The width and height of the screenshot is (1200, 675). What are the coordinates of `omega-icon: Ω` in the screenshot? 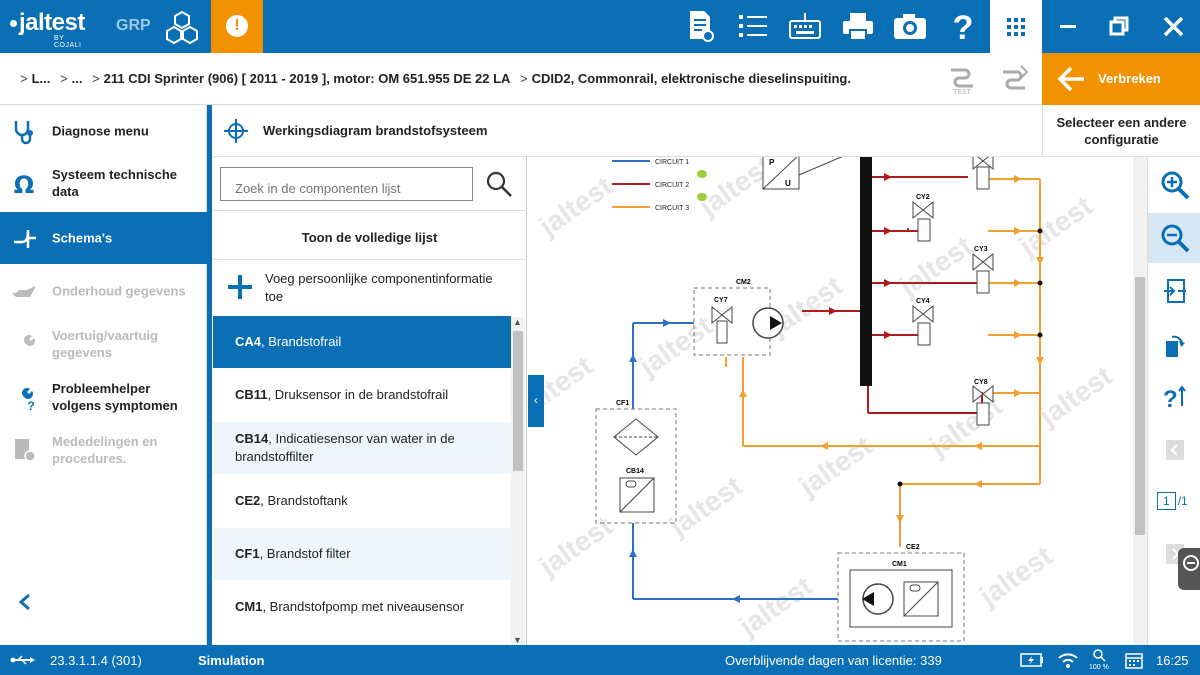 It's located at (24, 184).